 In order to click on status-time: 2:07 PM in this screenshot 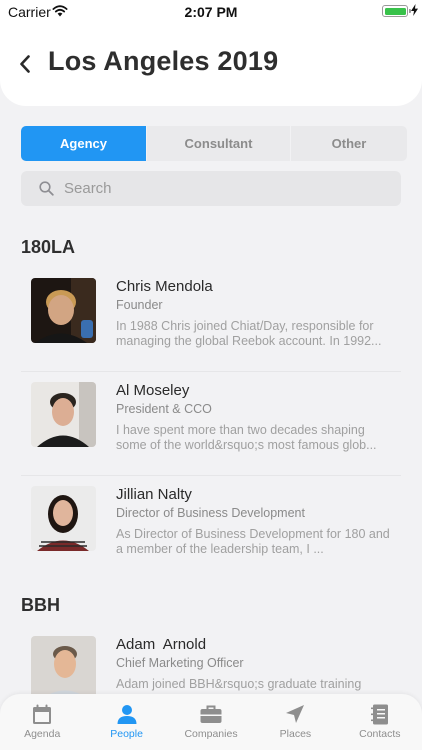, I will do `click(211, 12)`.